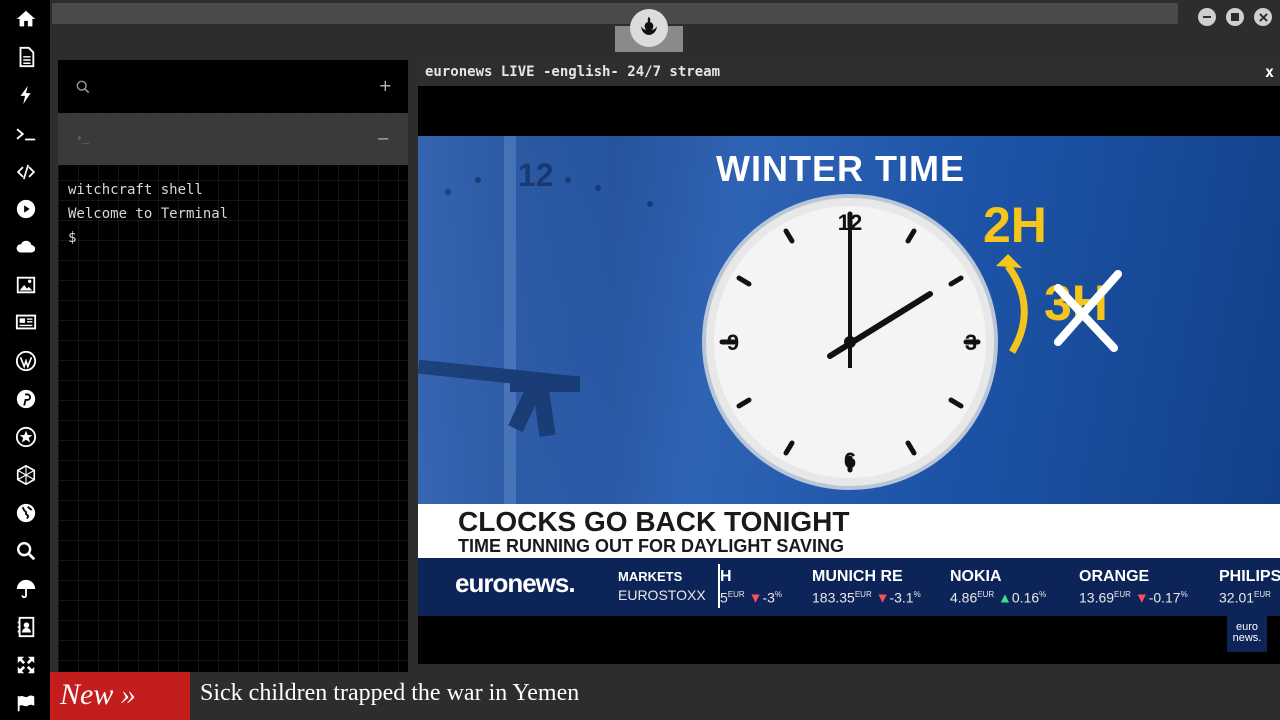  What do you see at coordinates (1025, 597) in the screenshot?
I see `ticker-change: 0.16` at bounding box center [1025, 597].